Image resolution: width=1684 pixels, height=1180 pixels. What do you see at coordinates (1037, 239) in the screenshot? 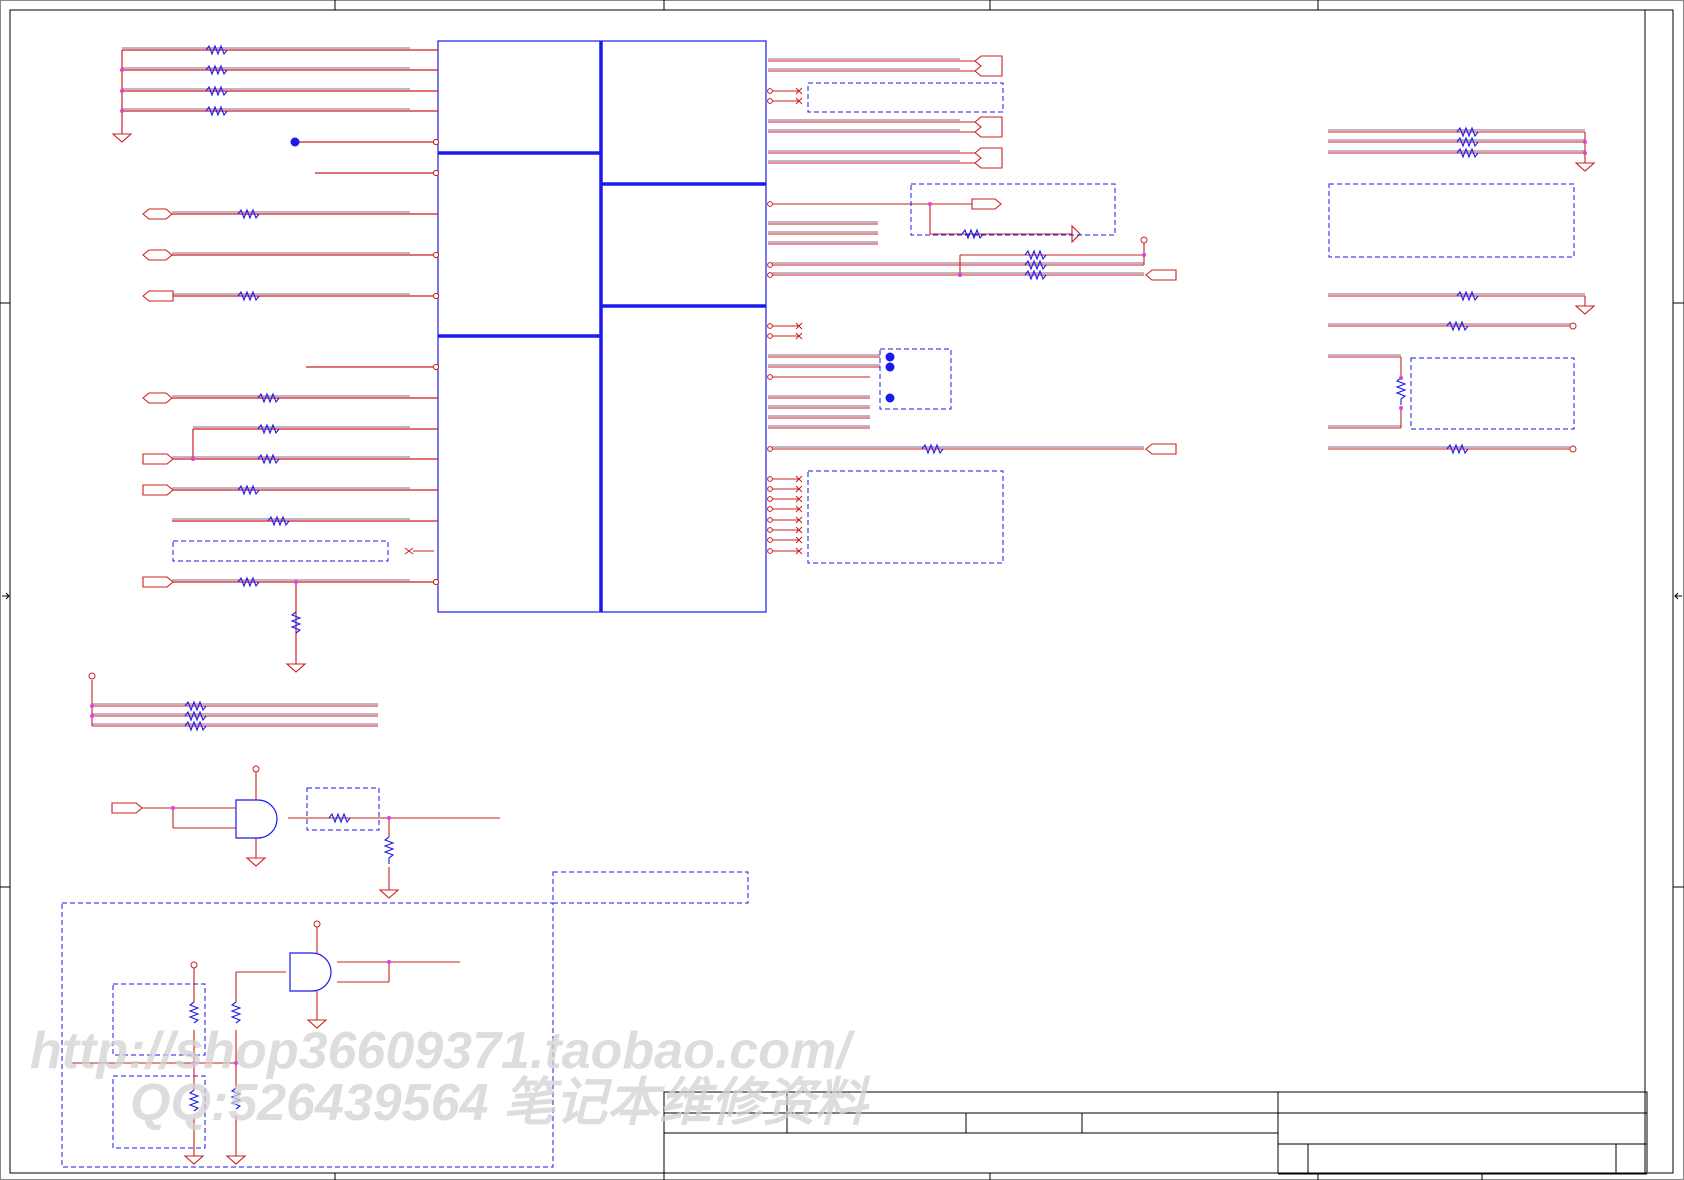
I see `right-junctions` at bounding box center [1037, 239].